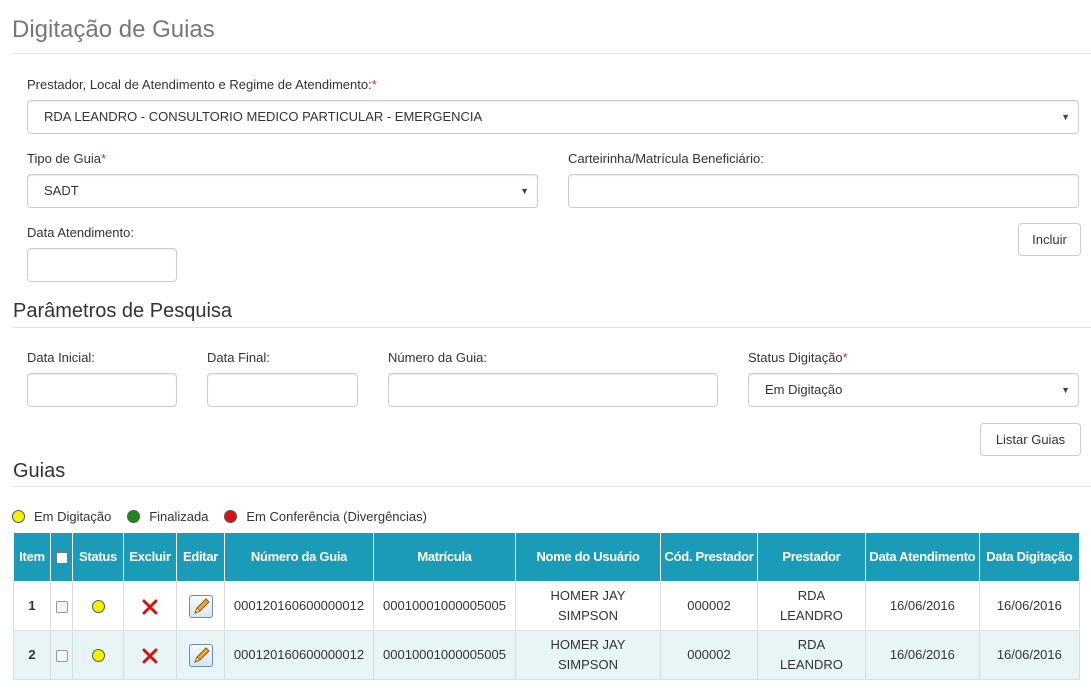 Image resolution: width=1091 pixels, height=689 pixels. I want to click on data-final-input, so click(282, 390).